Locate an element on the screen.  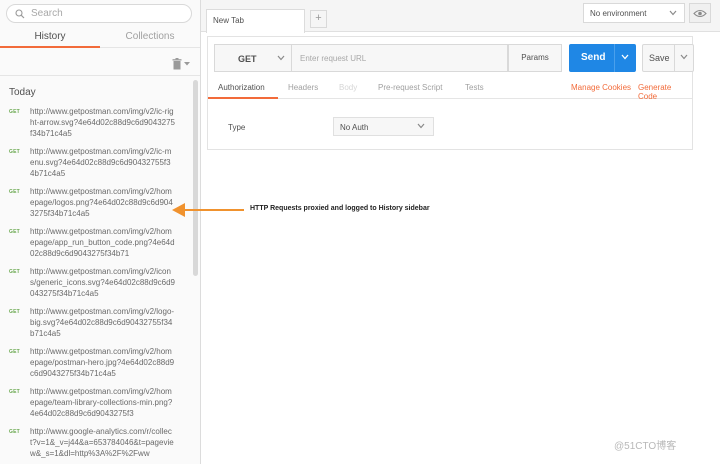
tab-pre-request-script: Pre-request Script is located at coordinates (410, 87).